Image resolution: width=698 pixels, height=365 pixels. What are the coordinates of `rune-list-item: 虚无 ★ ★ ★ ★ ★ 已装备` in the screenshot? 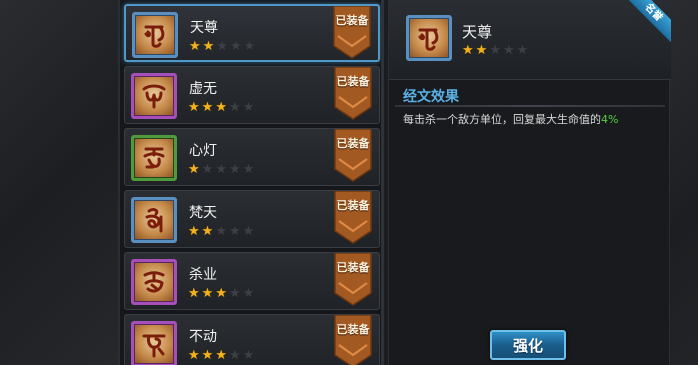 It's located at (252, 95).